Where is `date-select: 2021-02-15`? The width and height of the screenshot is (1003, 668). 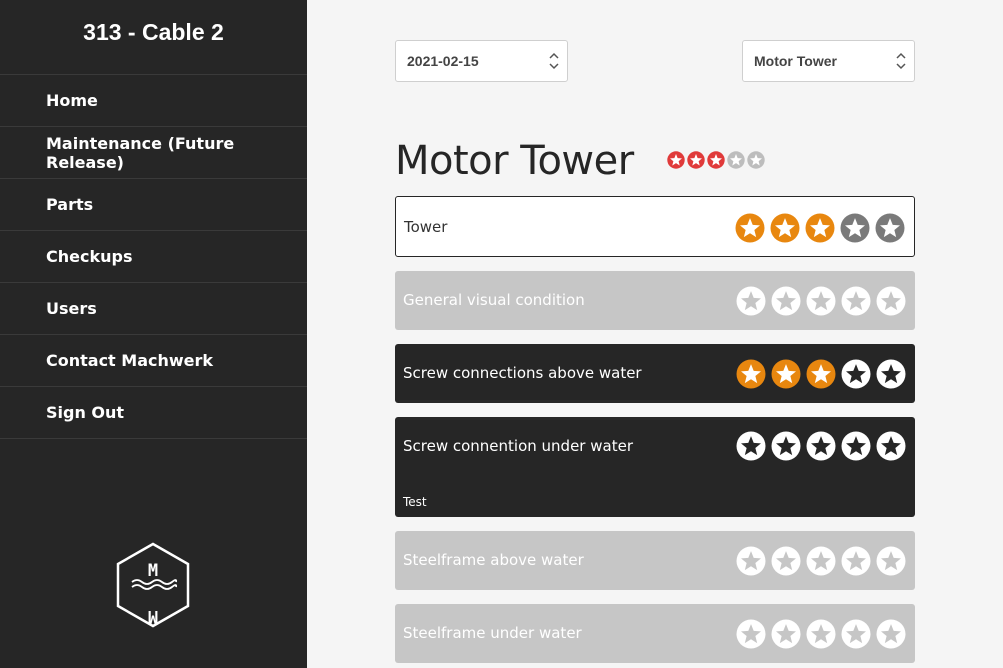
date-select: 2021-02-15 is located at coordinates (481, 61).